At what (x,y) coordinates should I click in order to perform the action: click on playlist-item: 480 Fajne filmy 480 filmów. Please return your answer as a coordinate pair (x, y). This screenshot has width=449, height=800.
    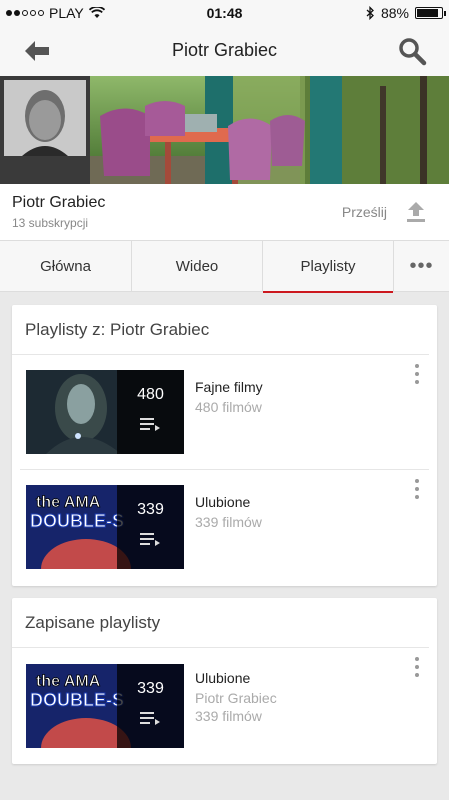
    Looking at the image, I should click on (224, 412).